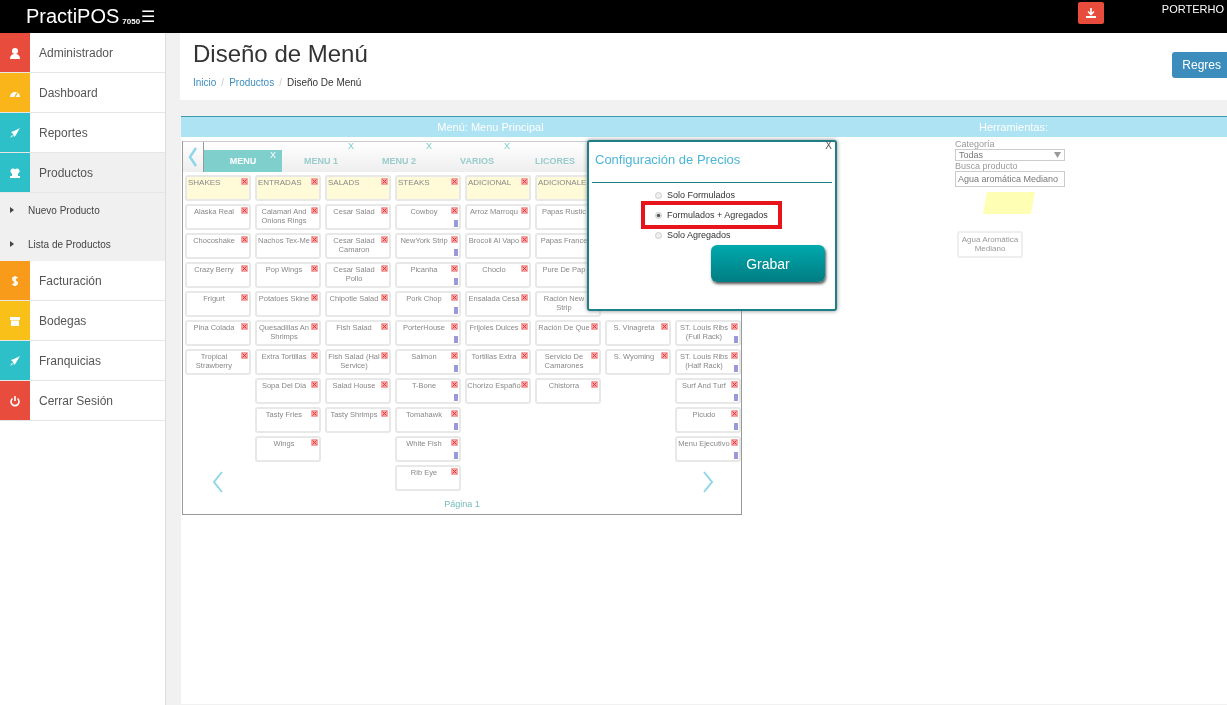 This screenshot has height=705, width=1227. What do you see at coordinates (82, 210) in the screenshot?
I see `submenu-item: Nuevo Producto` at bounding box center [82, 210].